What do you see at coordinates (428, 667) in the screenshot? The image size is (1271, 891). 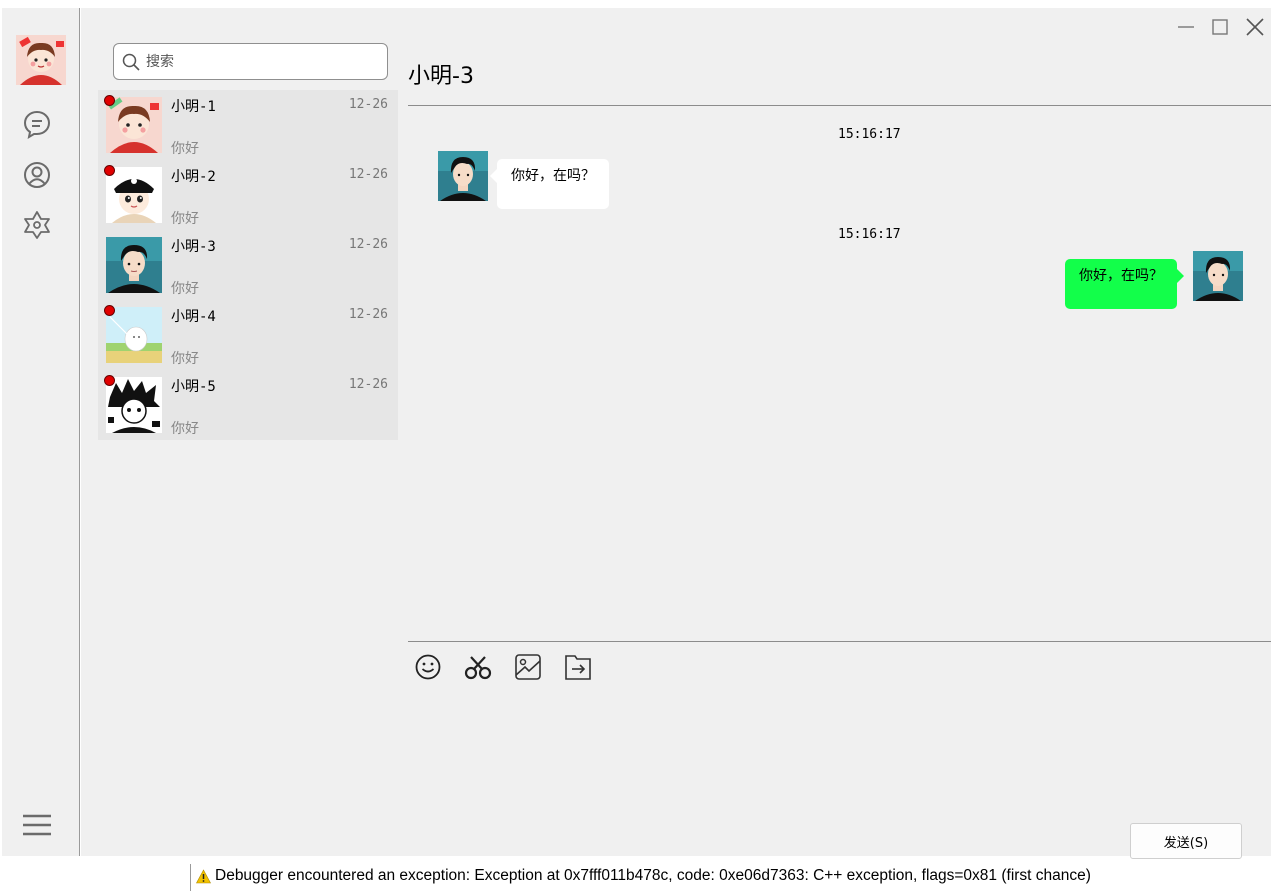 I see `emoji-icon` at bounding box center [428, 667].